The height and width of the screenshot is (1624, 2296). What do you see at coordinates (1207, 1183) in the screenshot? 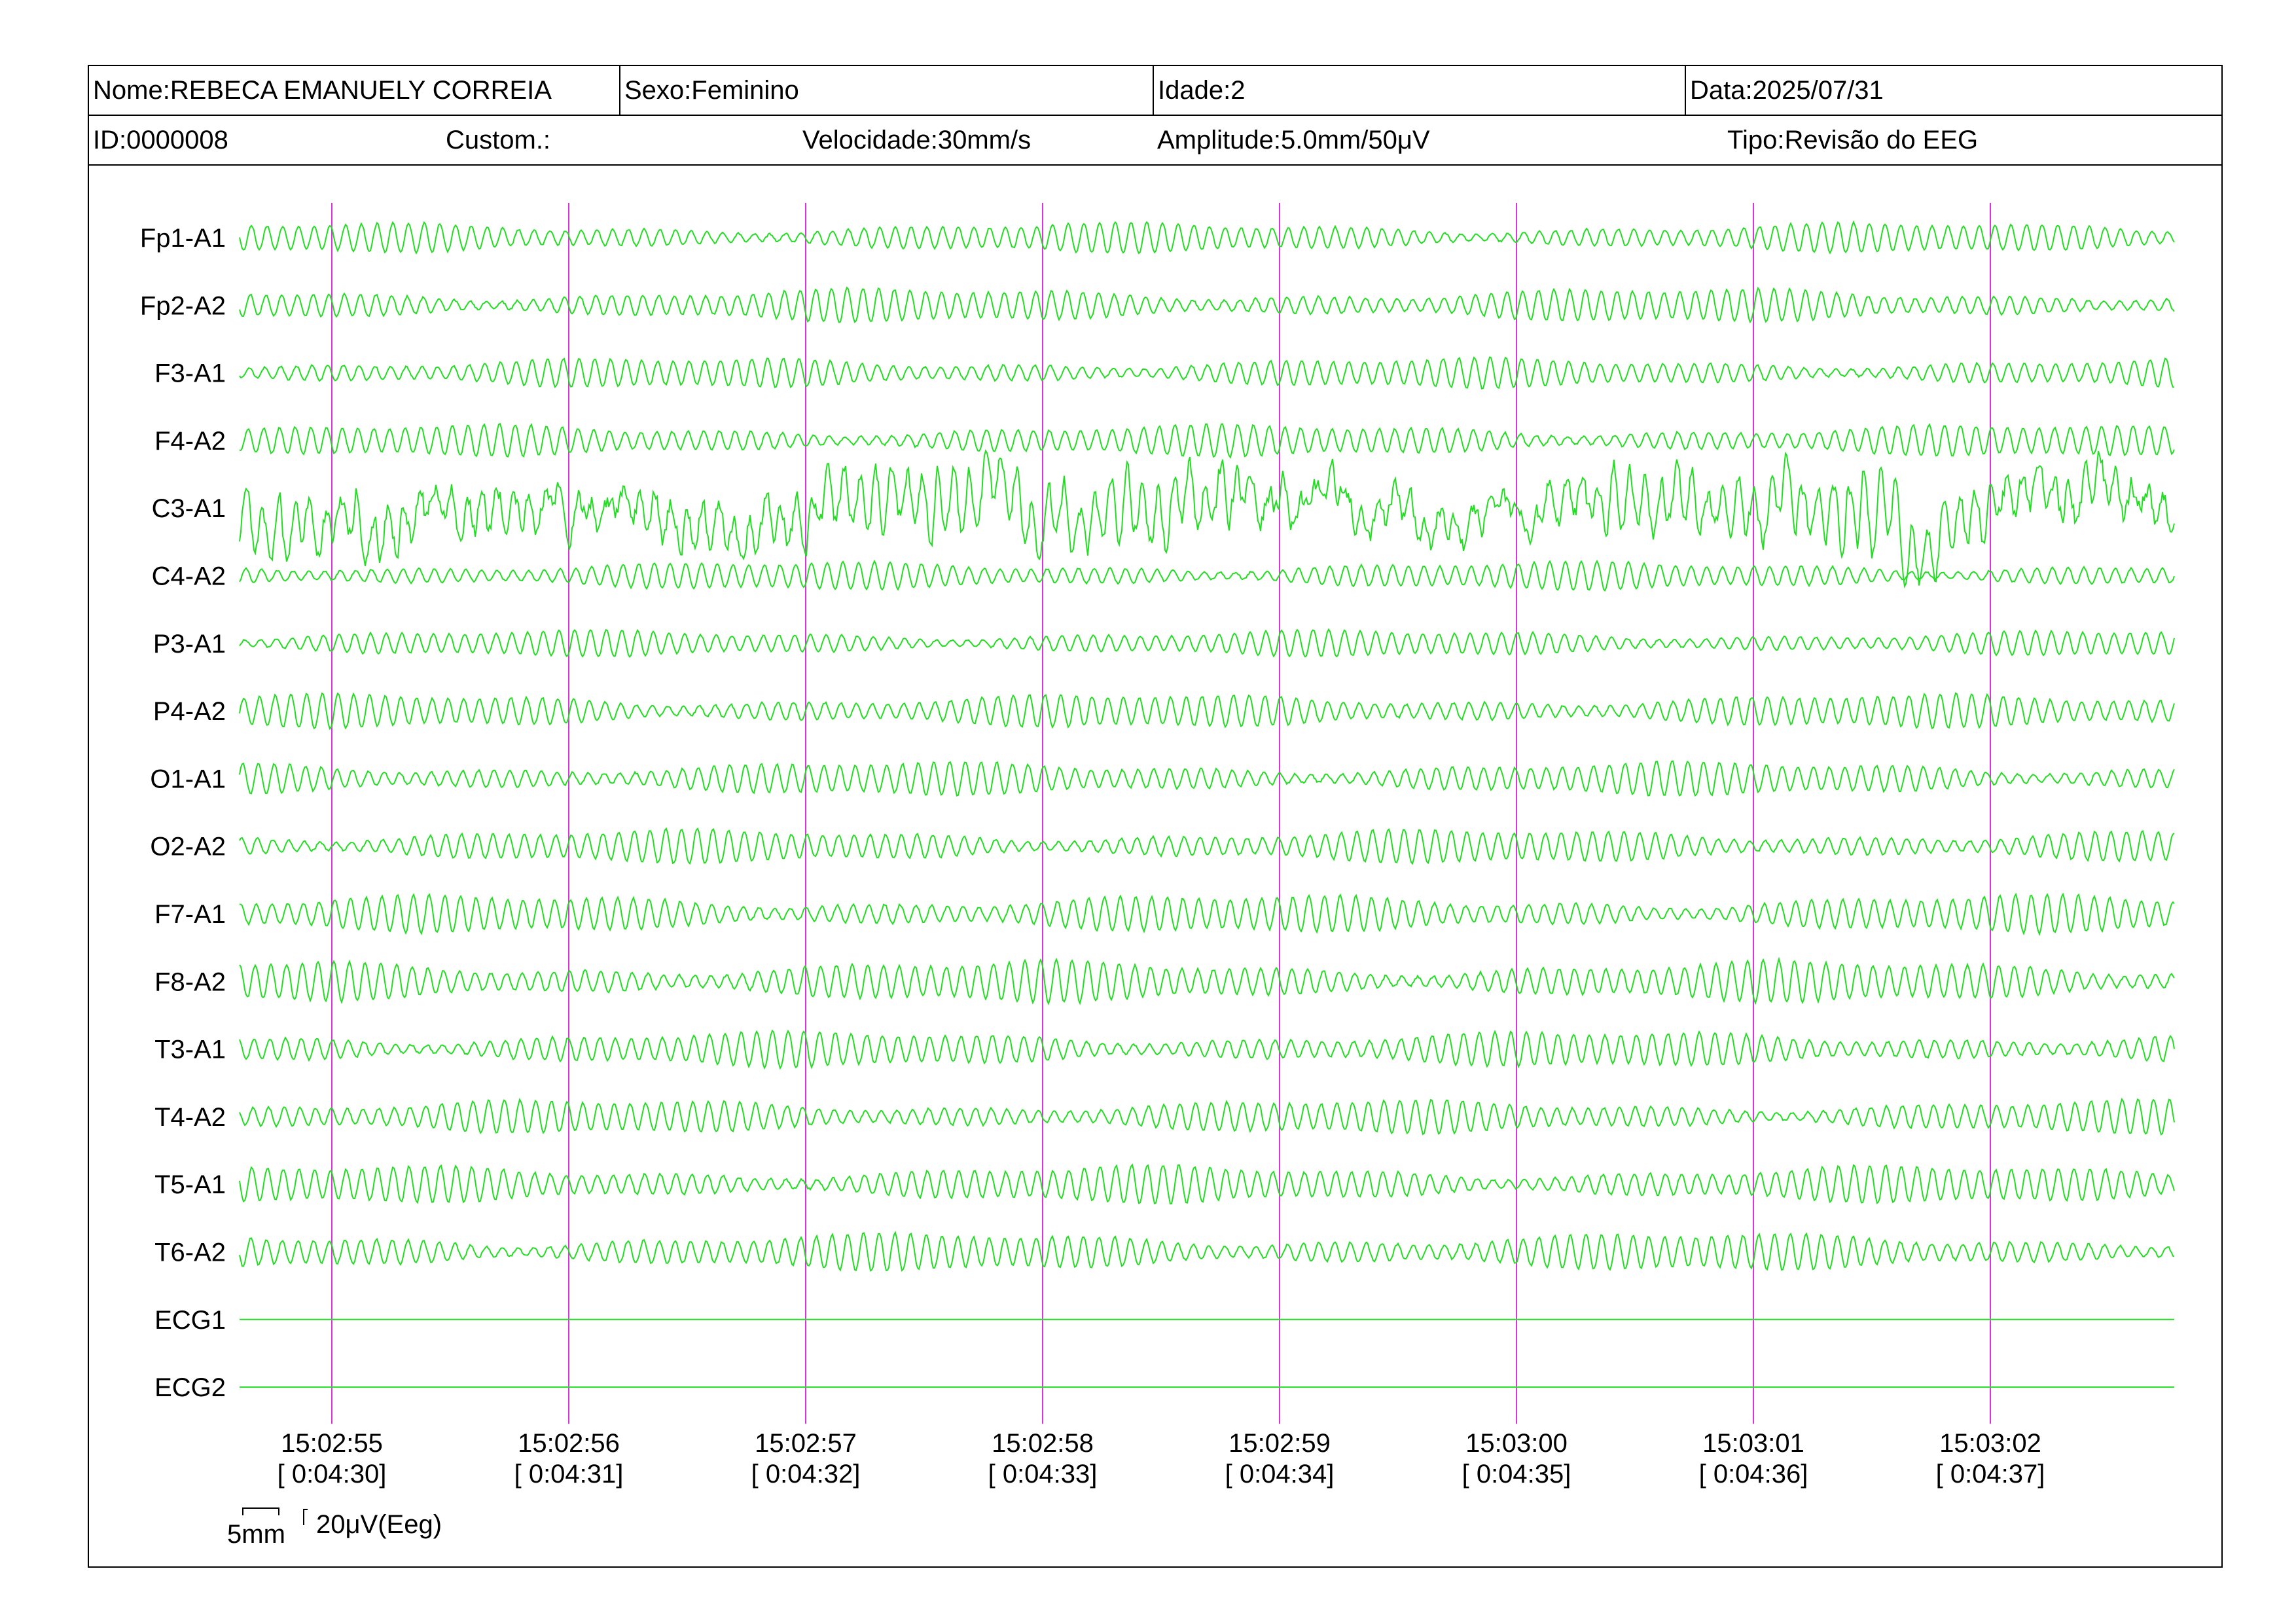
I see `trace-t5-a1` at bounding box center [1207, 1183].